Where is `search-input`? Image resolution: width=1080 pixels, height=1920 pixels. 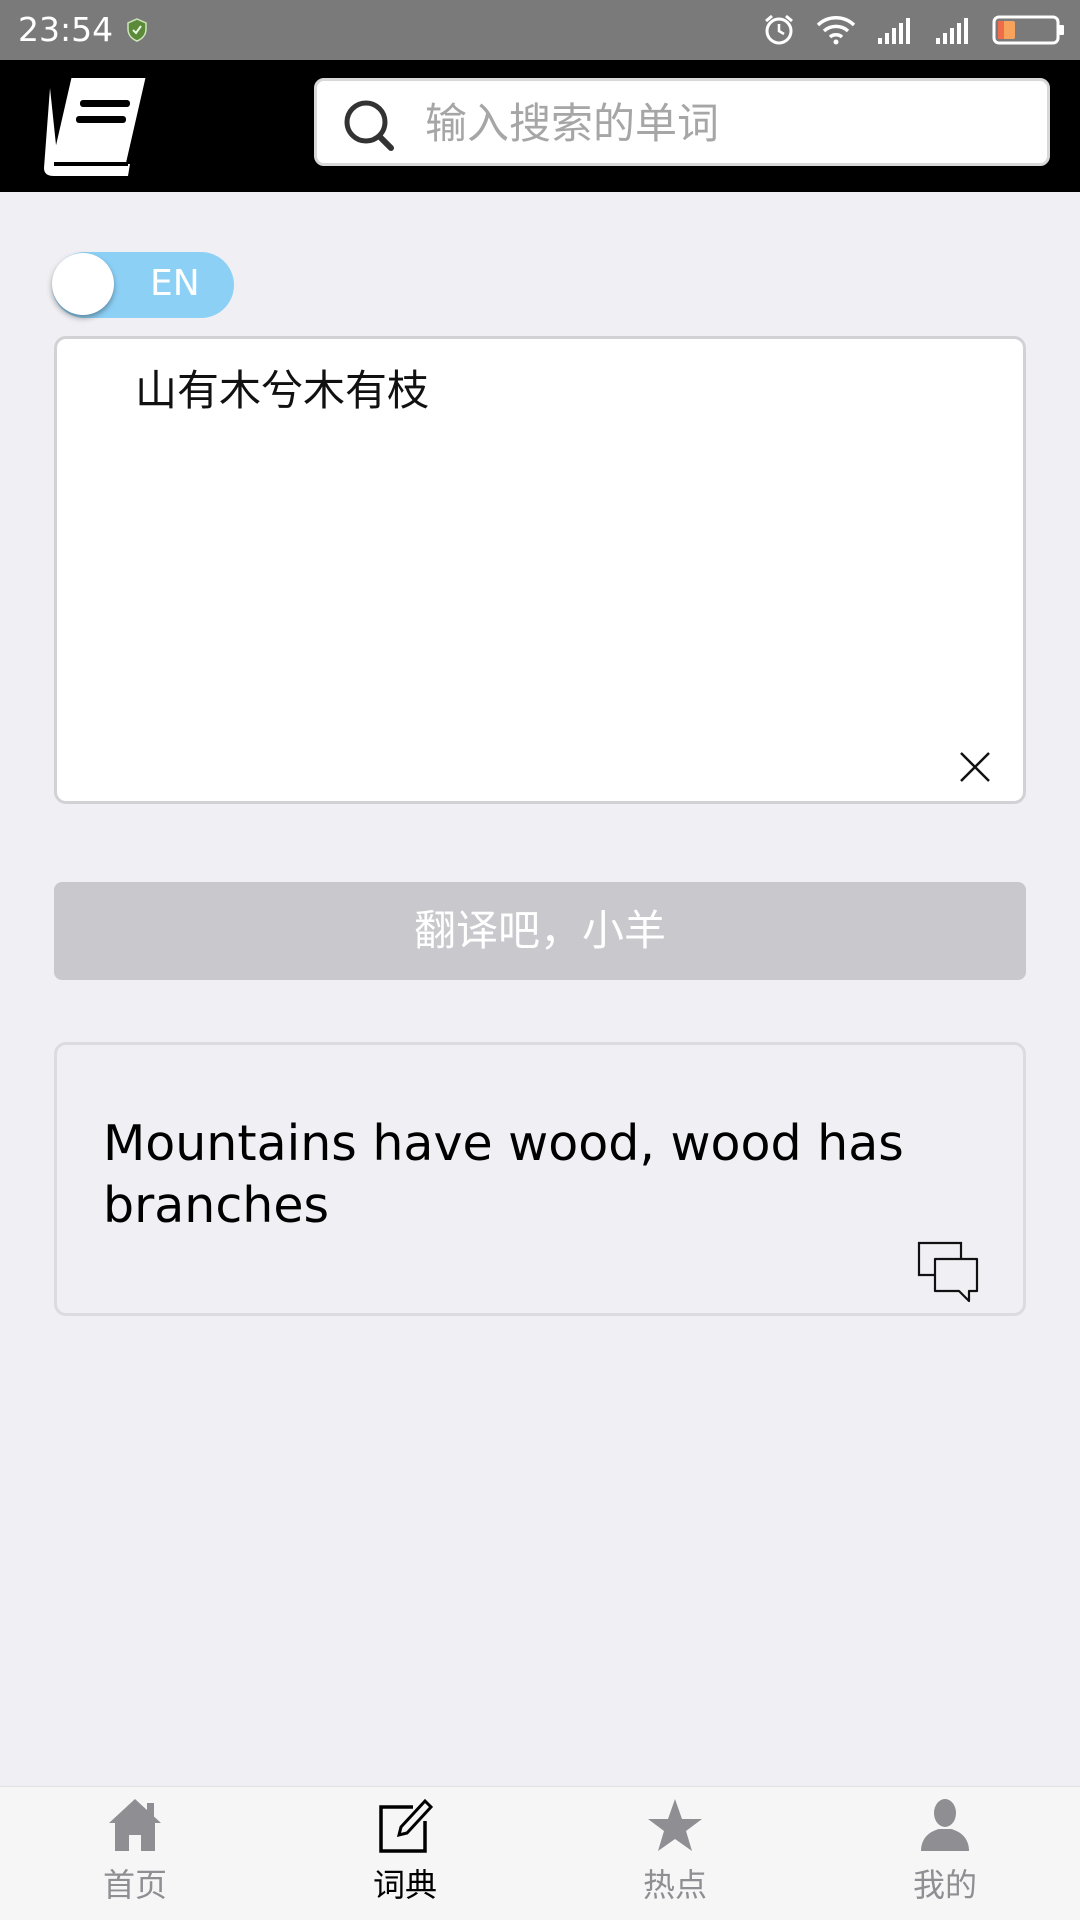 search-input is located at coordinates (725, 123).